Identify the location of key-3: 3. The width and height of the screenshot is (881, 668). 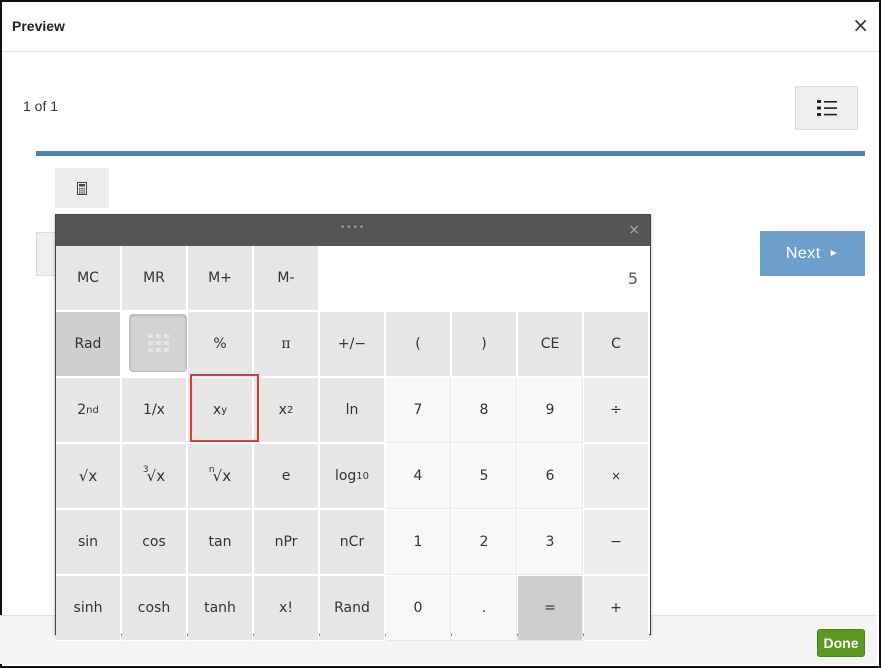
(550, 542).